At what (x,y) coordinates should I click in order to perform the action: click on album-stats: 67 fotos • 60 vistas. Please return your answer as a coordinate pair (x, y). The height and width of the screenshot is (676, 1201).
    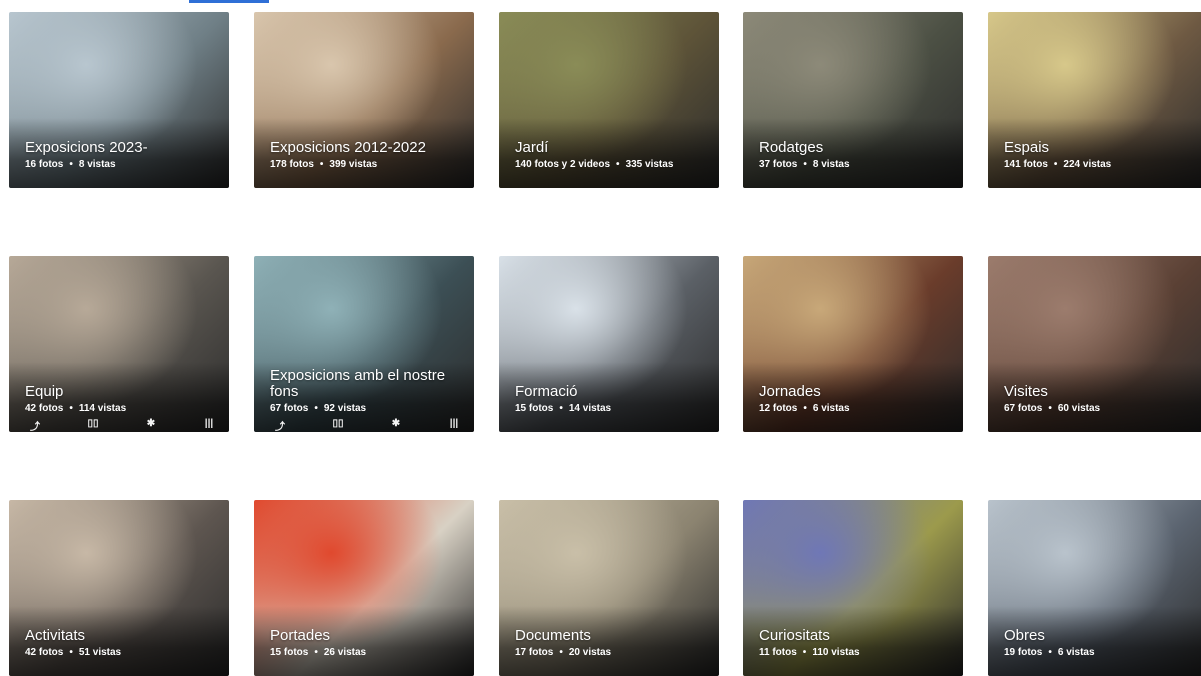
    Looking at the image, I should click on (1102, 408).